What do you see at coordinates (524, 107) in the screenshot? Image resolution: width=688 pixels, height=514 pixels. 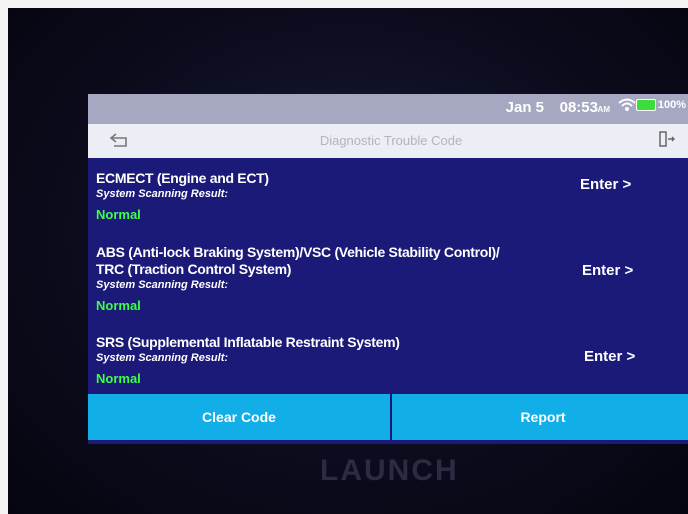 I see `status-date: Jan 5` at bounding box center [524, 107].